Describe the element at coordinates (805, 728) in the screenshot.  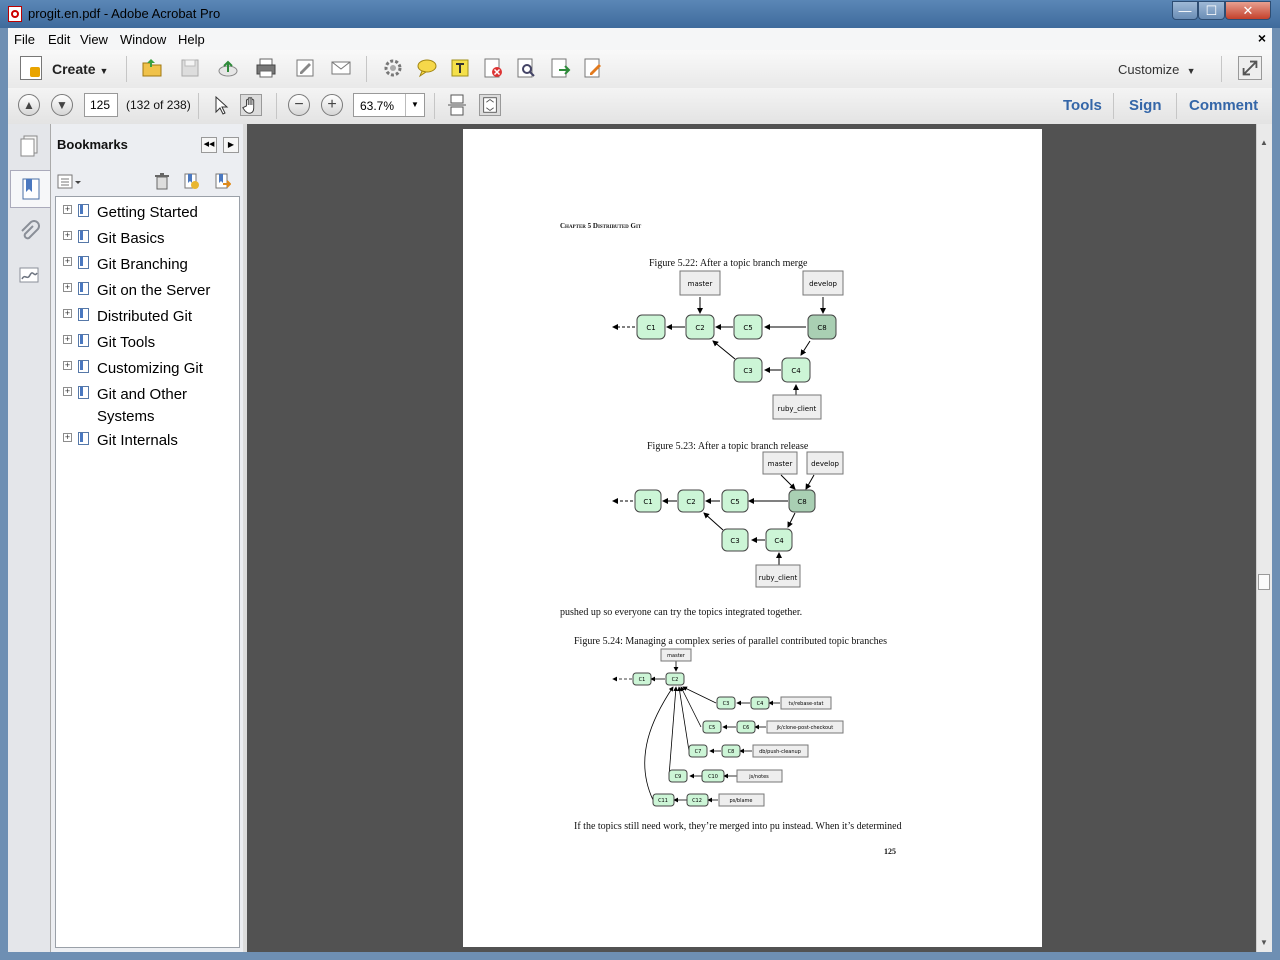
I see `ref-jk-clone-post-checkout: jk/clone-post-checkout` at that location.